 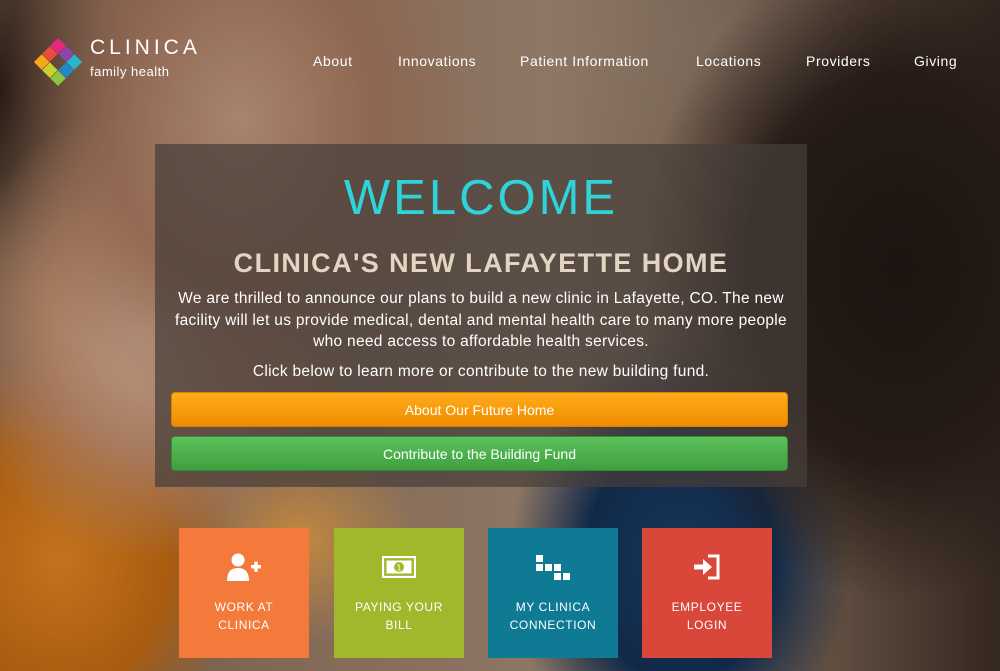 I want to click on nav-item-innovations: Innovations, so click(x=437, y=61).